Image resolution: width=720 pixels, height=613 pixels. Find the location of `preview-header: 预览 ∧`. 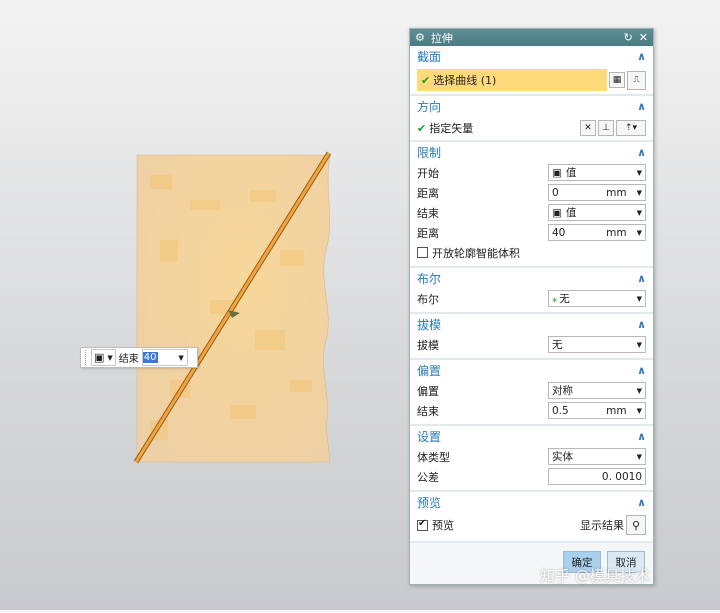

preview-header: 预览 ∧ is located at coordinates (531, 502).